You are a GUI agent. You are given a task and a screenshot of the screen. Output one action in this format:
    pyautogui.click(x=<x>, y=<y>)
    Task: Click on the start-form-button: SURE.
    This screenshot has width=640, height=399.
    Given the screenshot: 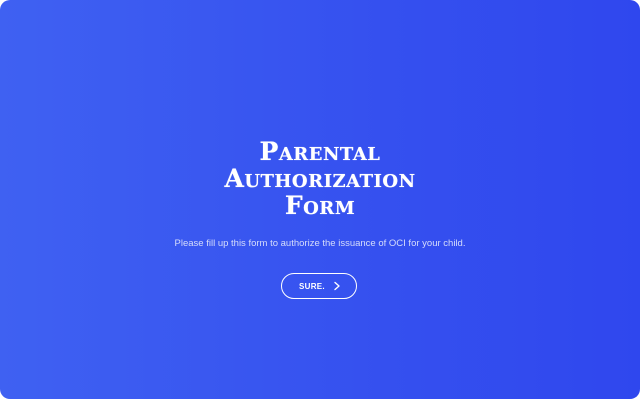 What is the action you would take?
    pyautogui.click(x=319, y=286)
    